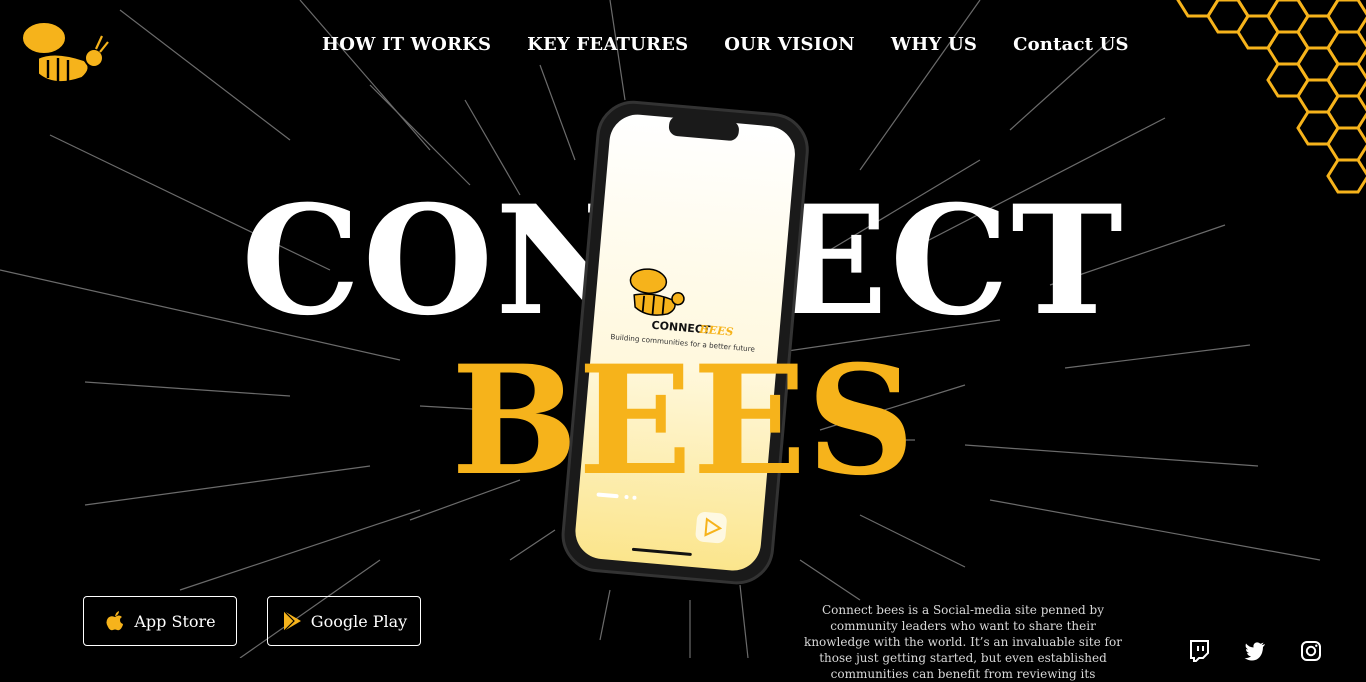 The width and height of the screenshot is (1366, 682). I want to click on twitter-icon, so click(1255, 651).